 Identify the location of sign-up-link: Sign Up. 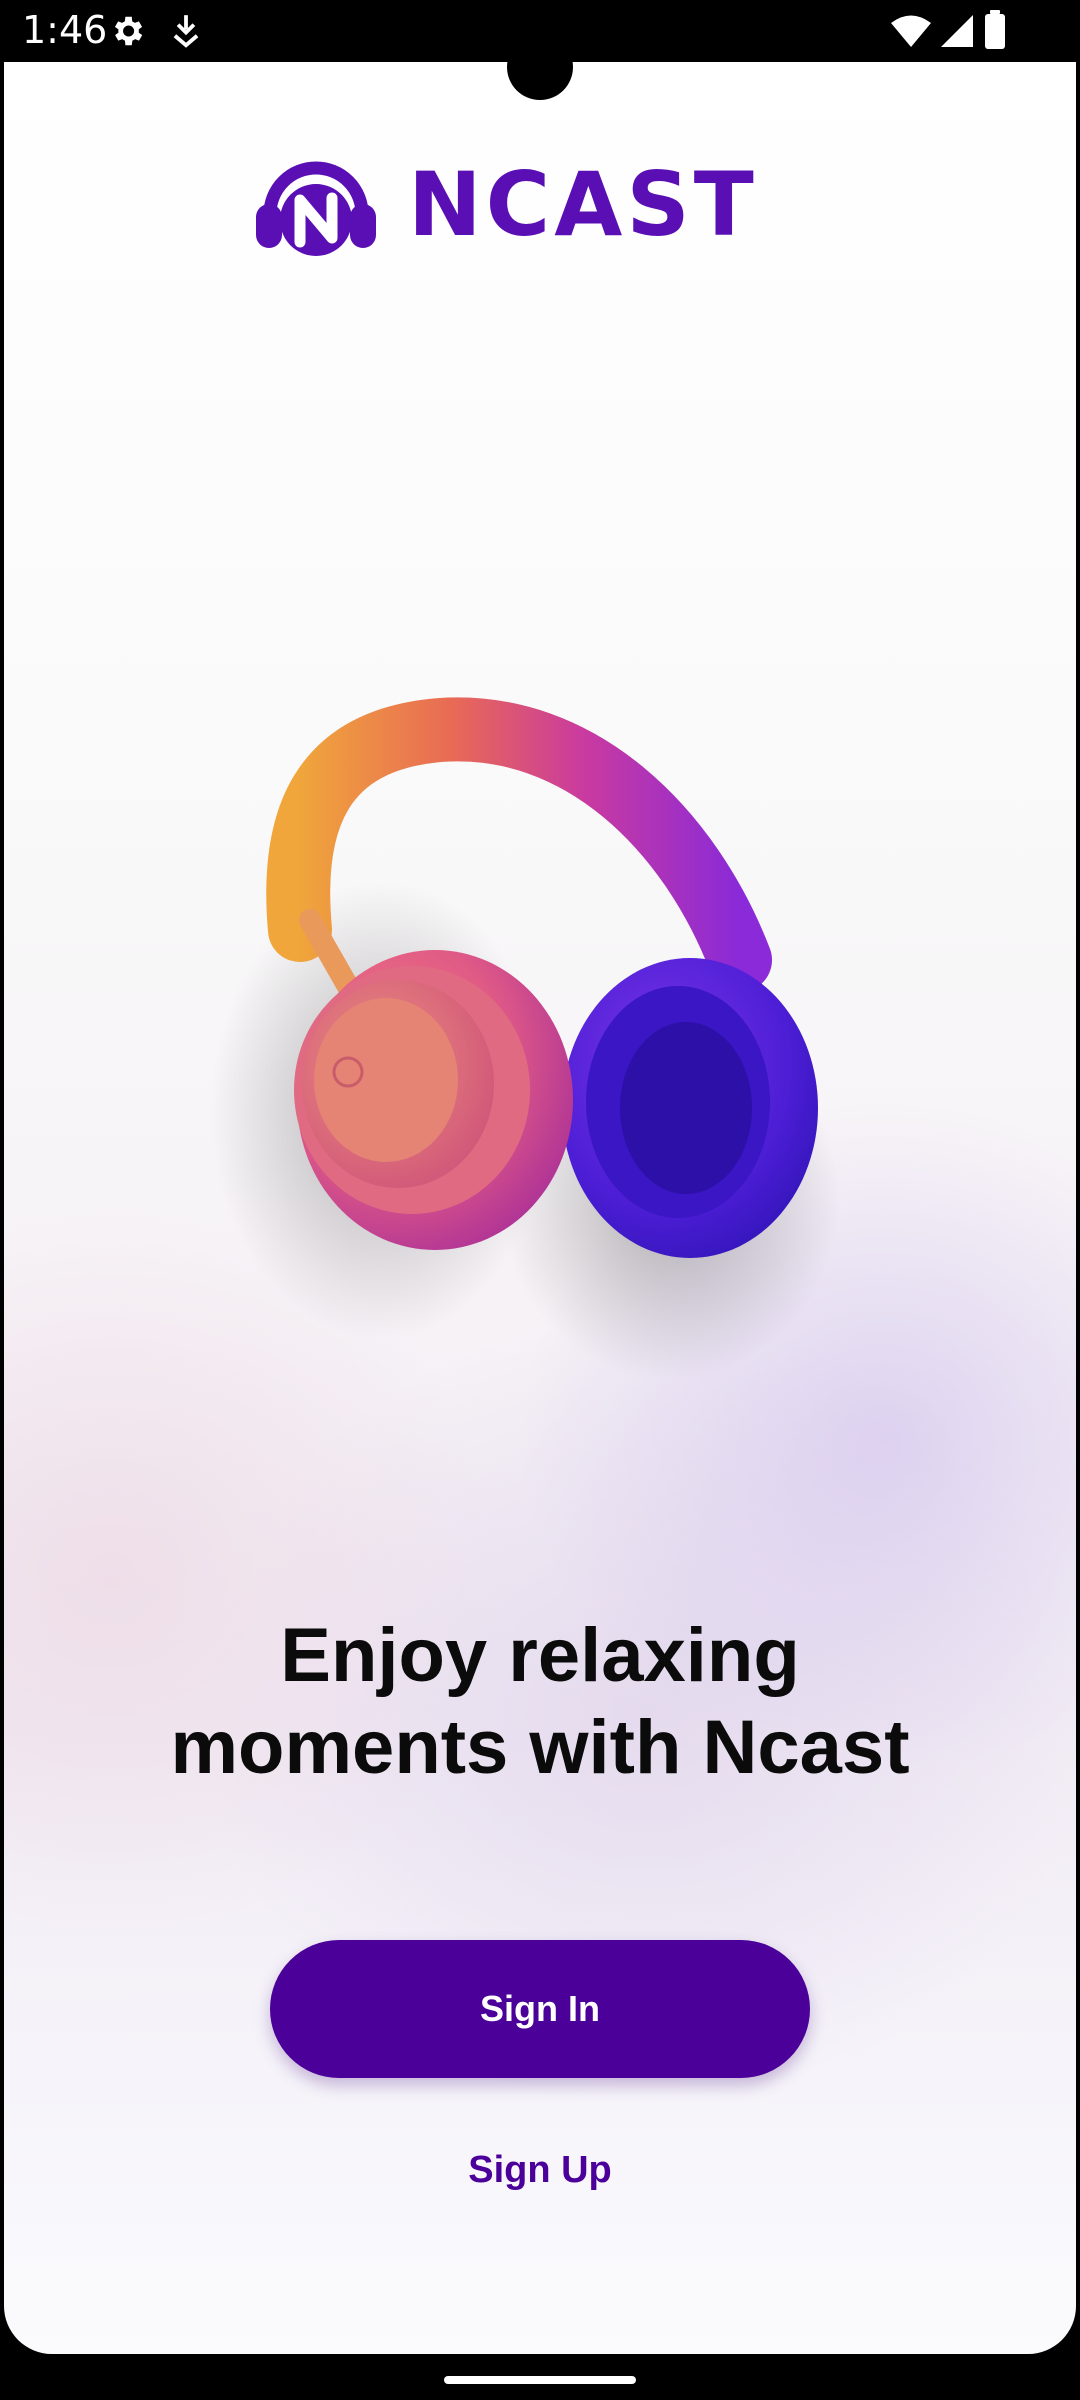
(540, 2170).